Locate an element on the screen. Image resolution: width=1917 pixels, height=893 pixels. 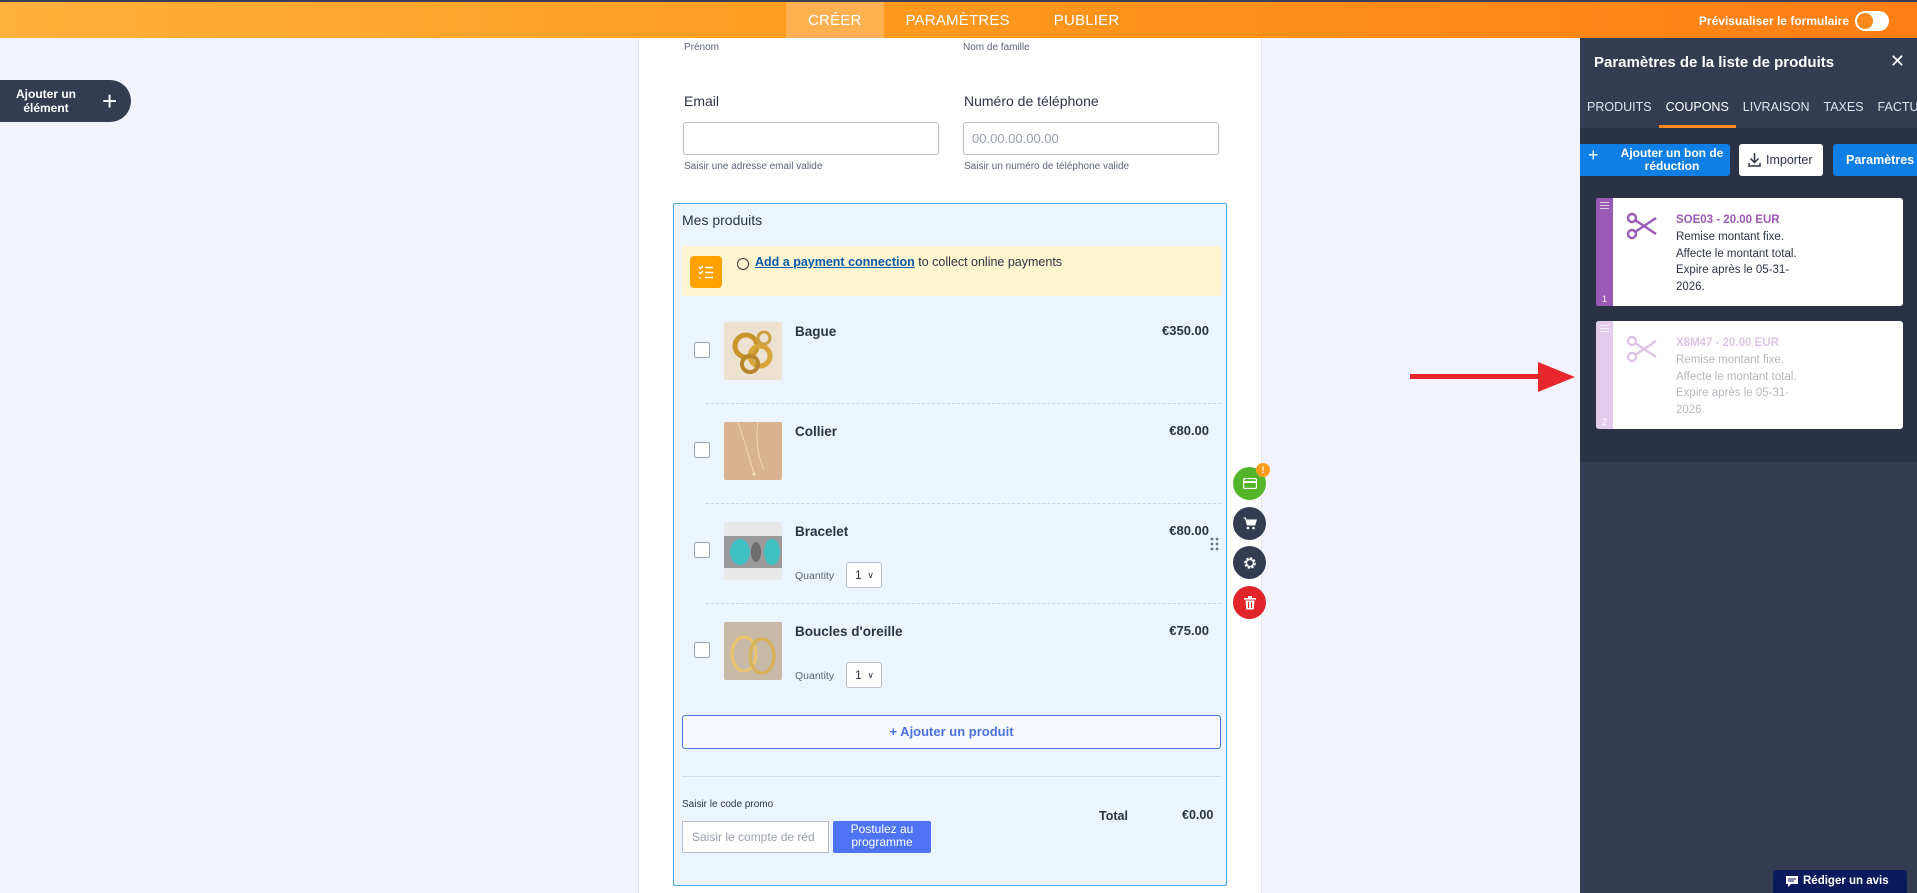
tab-produits: PRODUITS is located at coordinates (1619, 109).